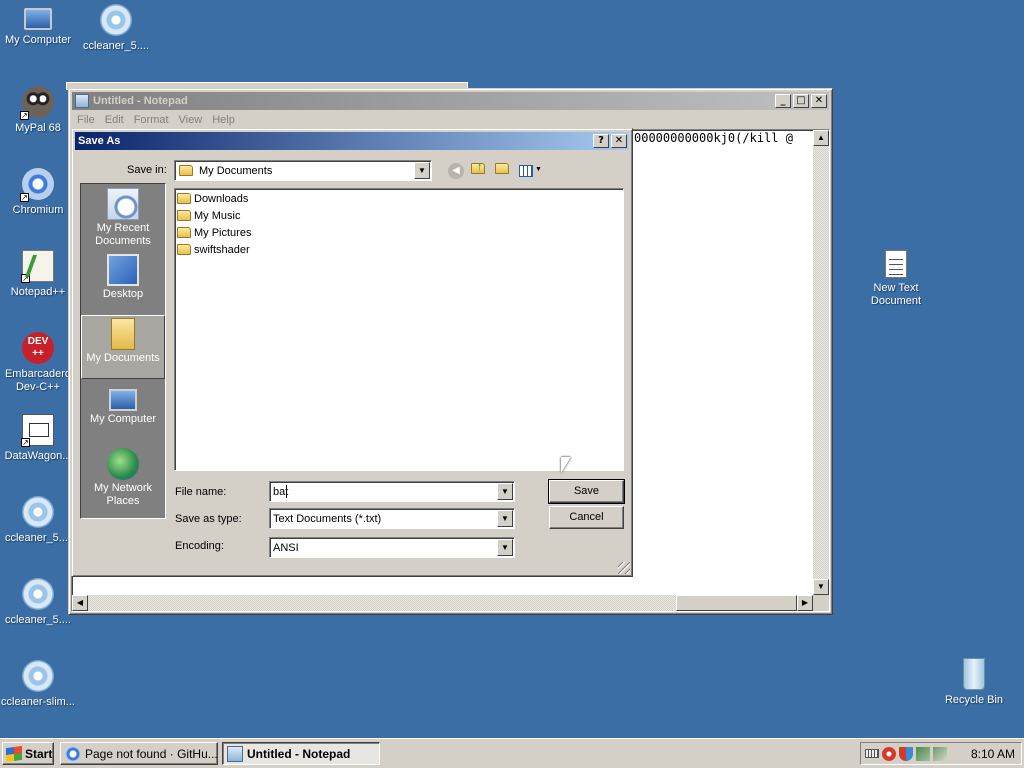 This screenshot has height=768, width=1024. I want to click on security-shield-icon, so click(906, 753).